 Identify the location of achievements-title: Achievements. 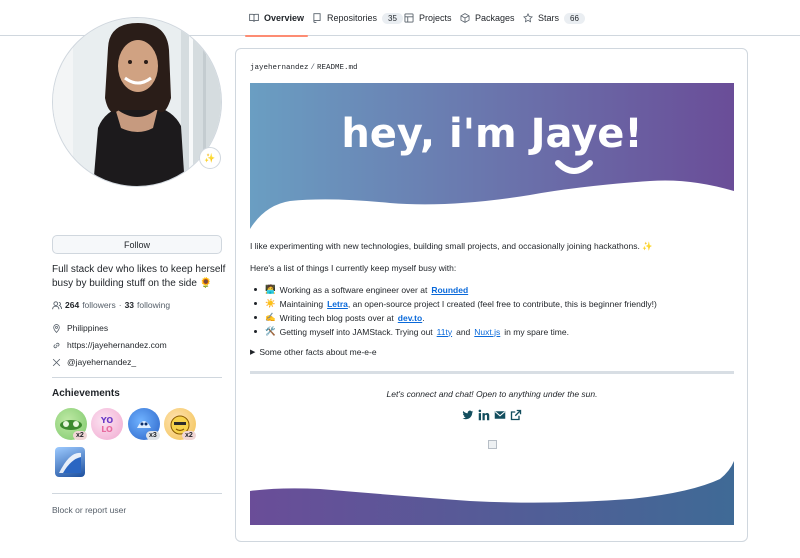
(86, 393).